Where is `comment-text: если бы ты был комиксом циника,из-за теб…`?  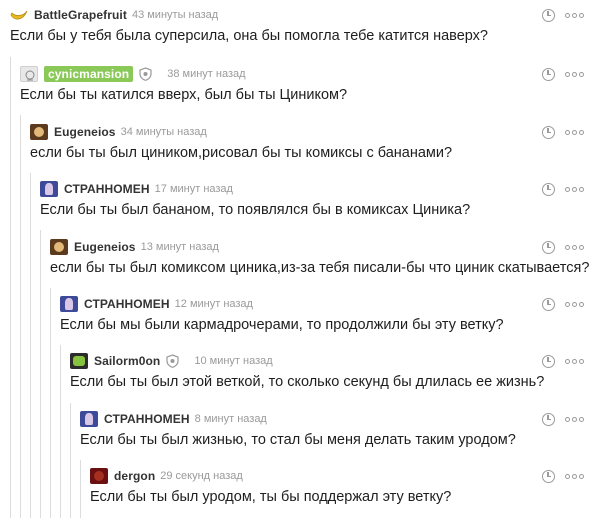 comment-text: если бы ты был комиксом циника,из-за теб… is located at coordinates (320, 268).